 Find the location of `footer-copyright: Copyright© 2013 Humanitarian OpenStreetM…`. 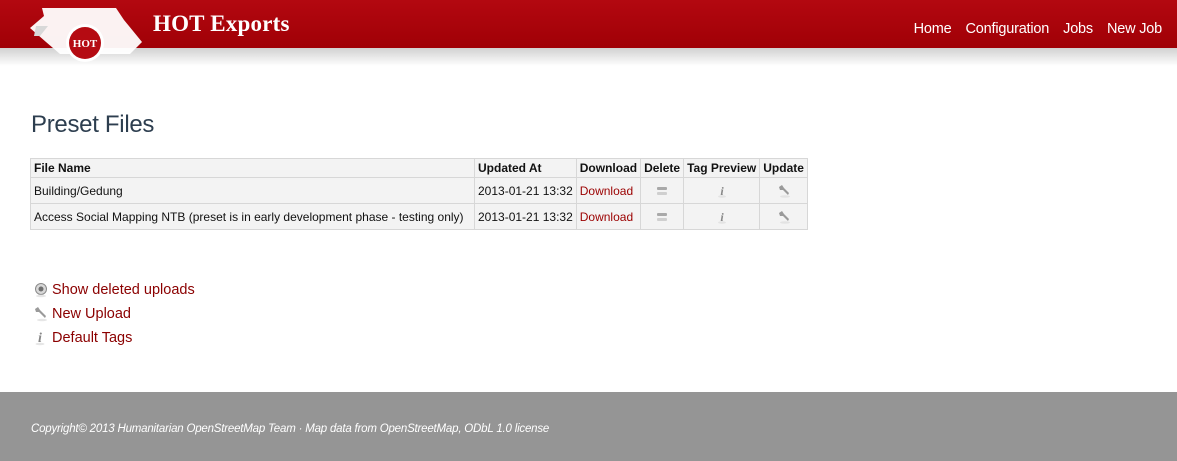

footer-copyright: Copyright© 2013 Humanitarian OpenStreetM… is located at coordinates (290, 429).